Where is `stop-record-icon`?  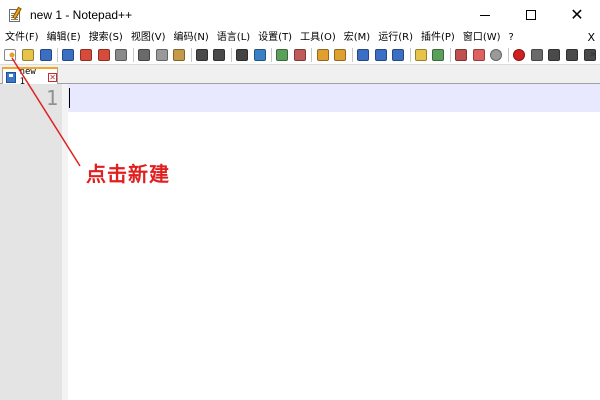 stop-record-icon is located at coordinates (536, 55).